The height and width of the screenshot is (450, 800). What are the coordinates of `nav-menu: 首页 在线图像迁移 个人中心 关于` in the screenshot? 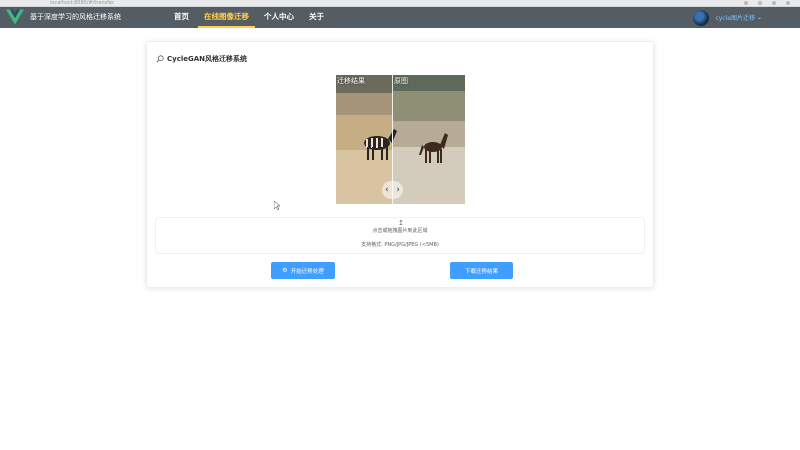 It's located at (250, 17).